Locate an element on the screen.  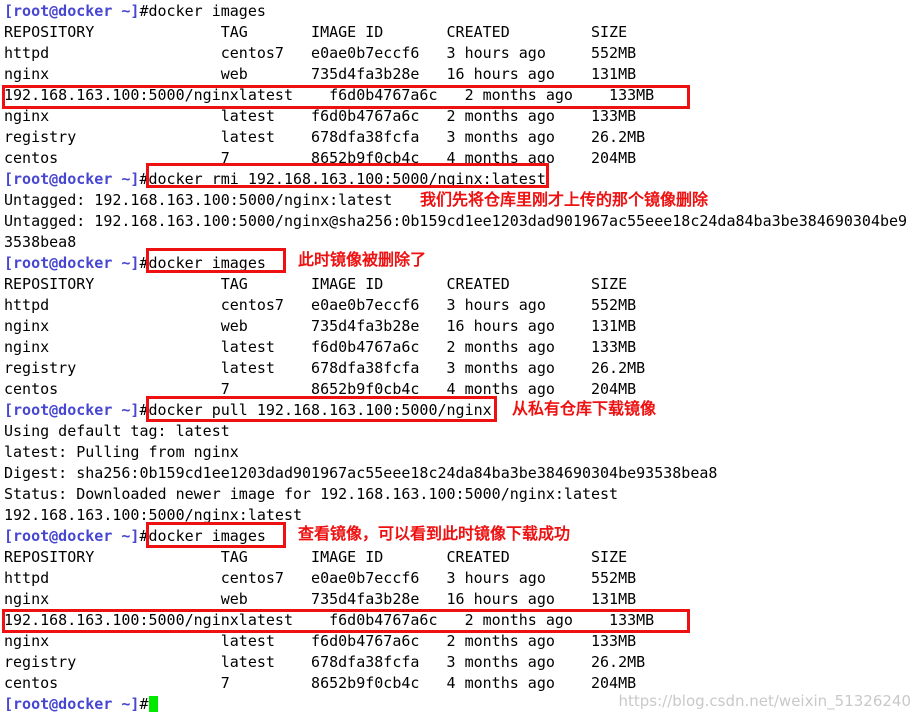
command-line-current: [root@docker ~]# is located at coordinates (81, 704).